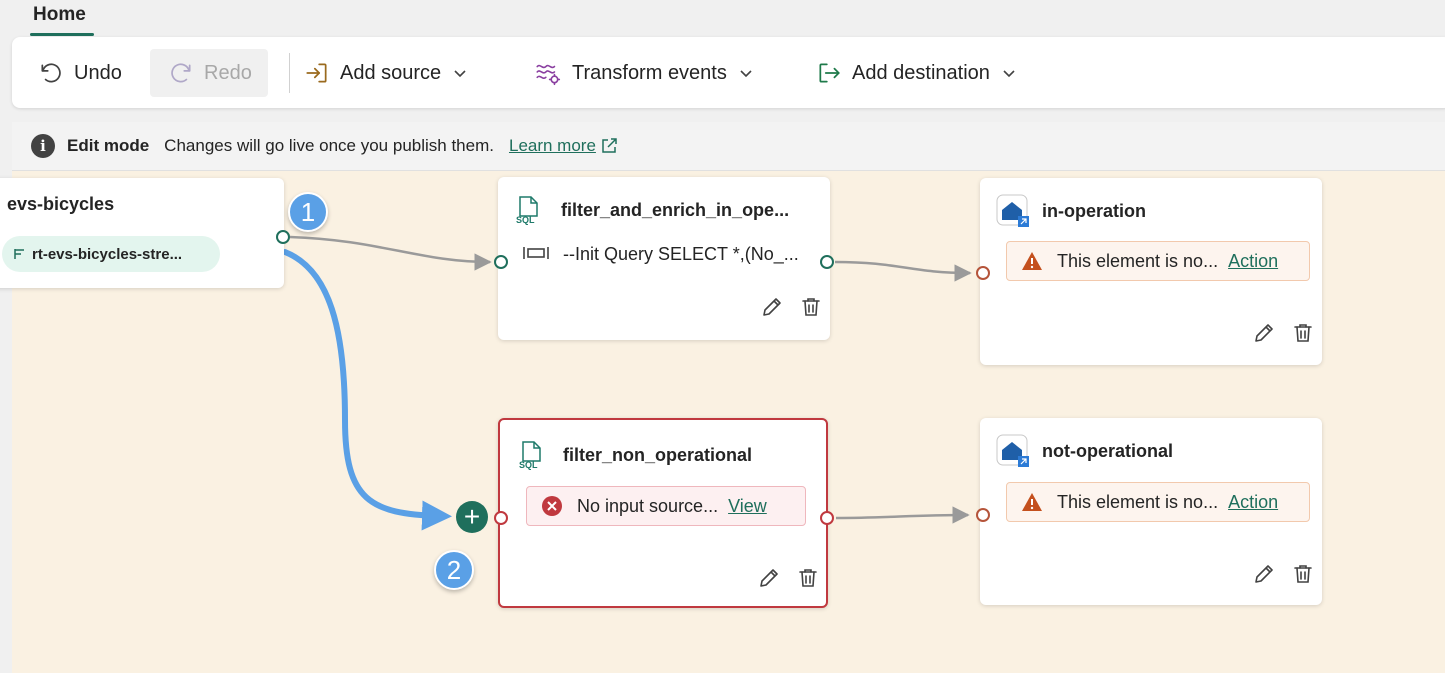  Describe the element at coordinates (308, 212) in the screenshot. I see `callout-badge-1: 1` at that location.